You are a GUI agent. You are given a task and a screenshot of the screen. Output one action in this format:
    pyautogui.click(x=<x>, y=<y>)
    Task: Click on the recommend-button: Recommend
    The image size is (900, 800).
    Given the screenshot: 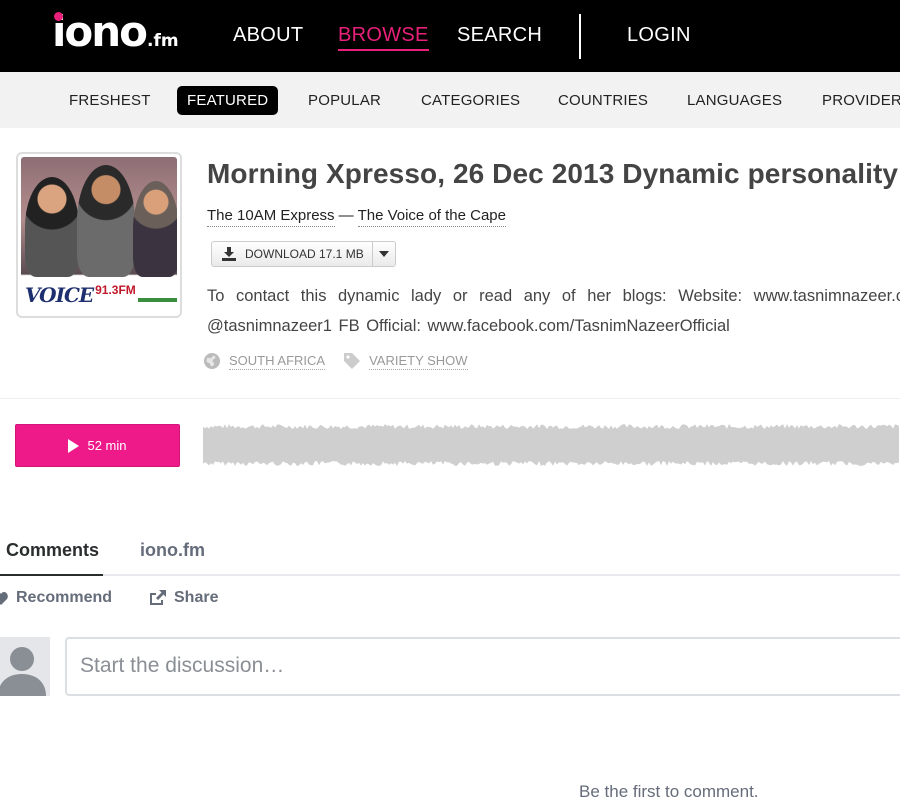 What is the action you would take?
    pyautogui.click(x=56, y=598)
    